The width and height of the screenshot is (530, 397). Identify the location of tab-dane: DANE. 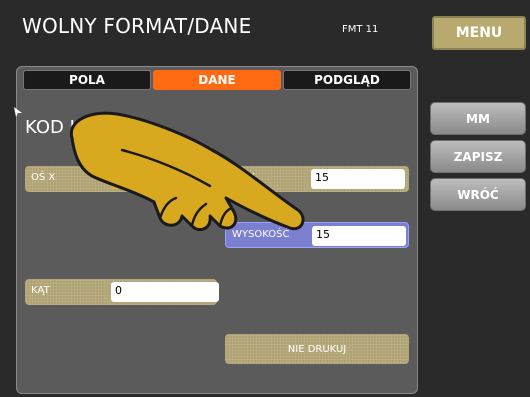
(217, 80).